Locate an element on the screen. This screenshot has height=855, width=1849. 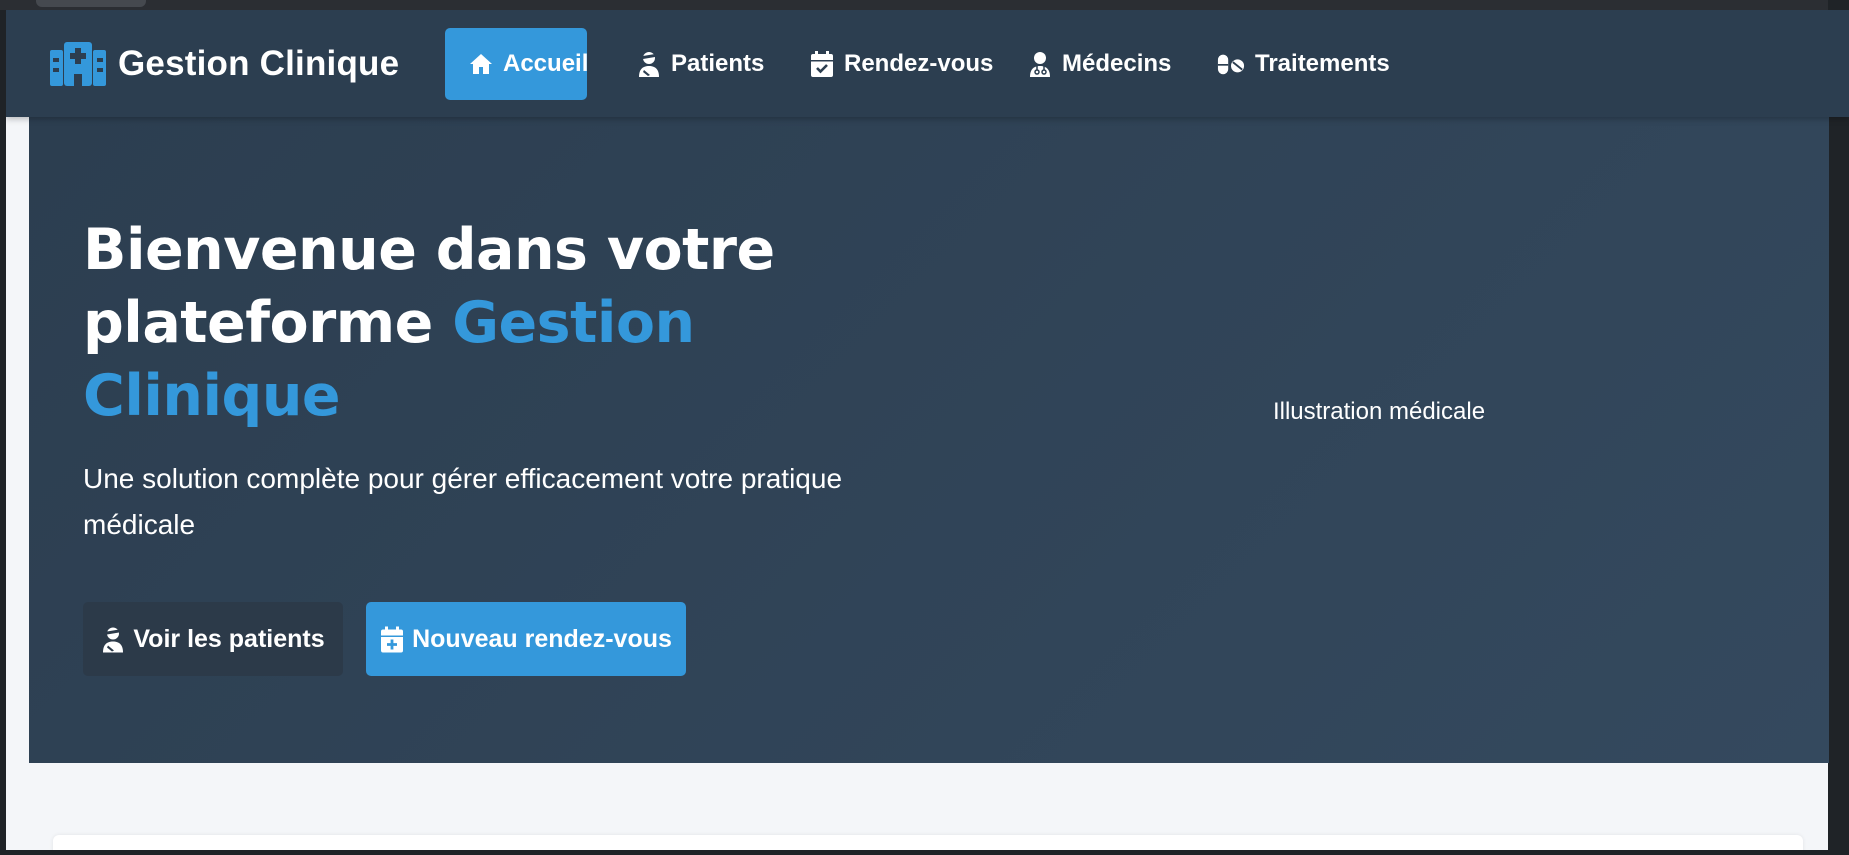
browser-tab is located at coordinates (91, 3).